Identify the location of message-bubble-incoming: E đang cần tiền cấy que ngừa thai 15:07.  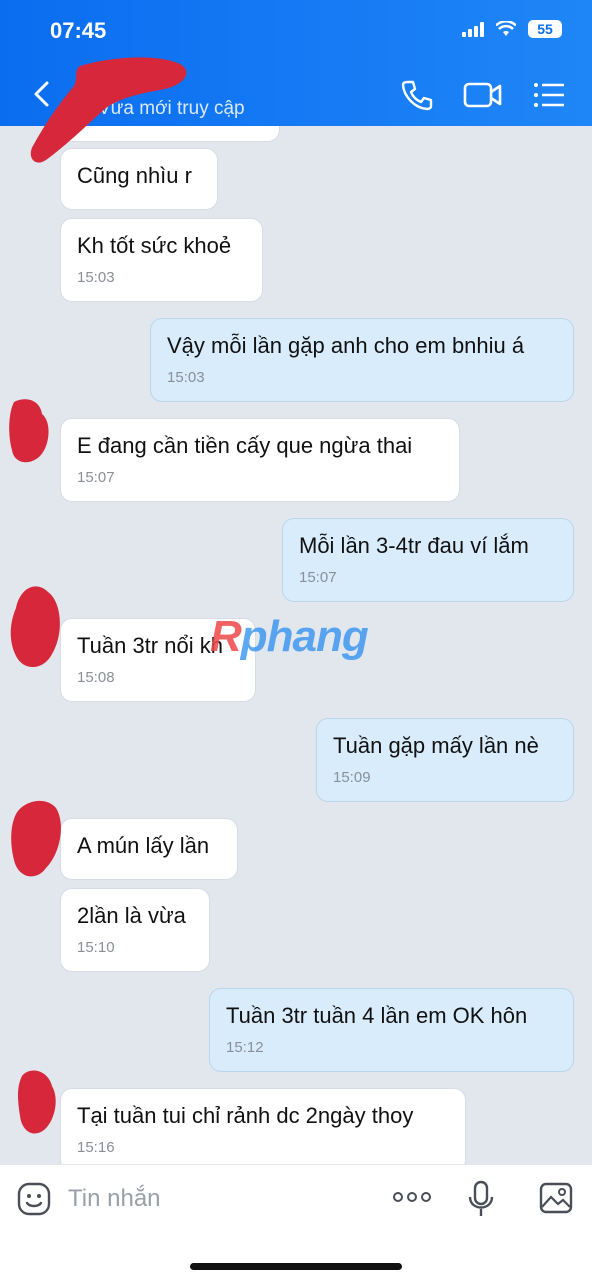
(260, 460).